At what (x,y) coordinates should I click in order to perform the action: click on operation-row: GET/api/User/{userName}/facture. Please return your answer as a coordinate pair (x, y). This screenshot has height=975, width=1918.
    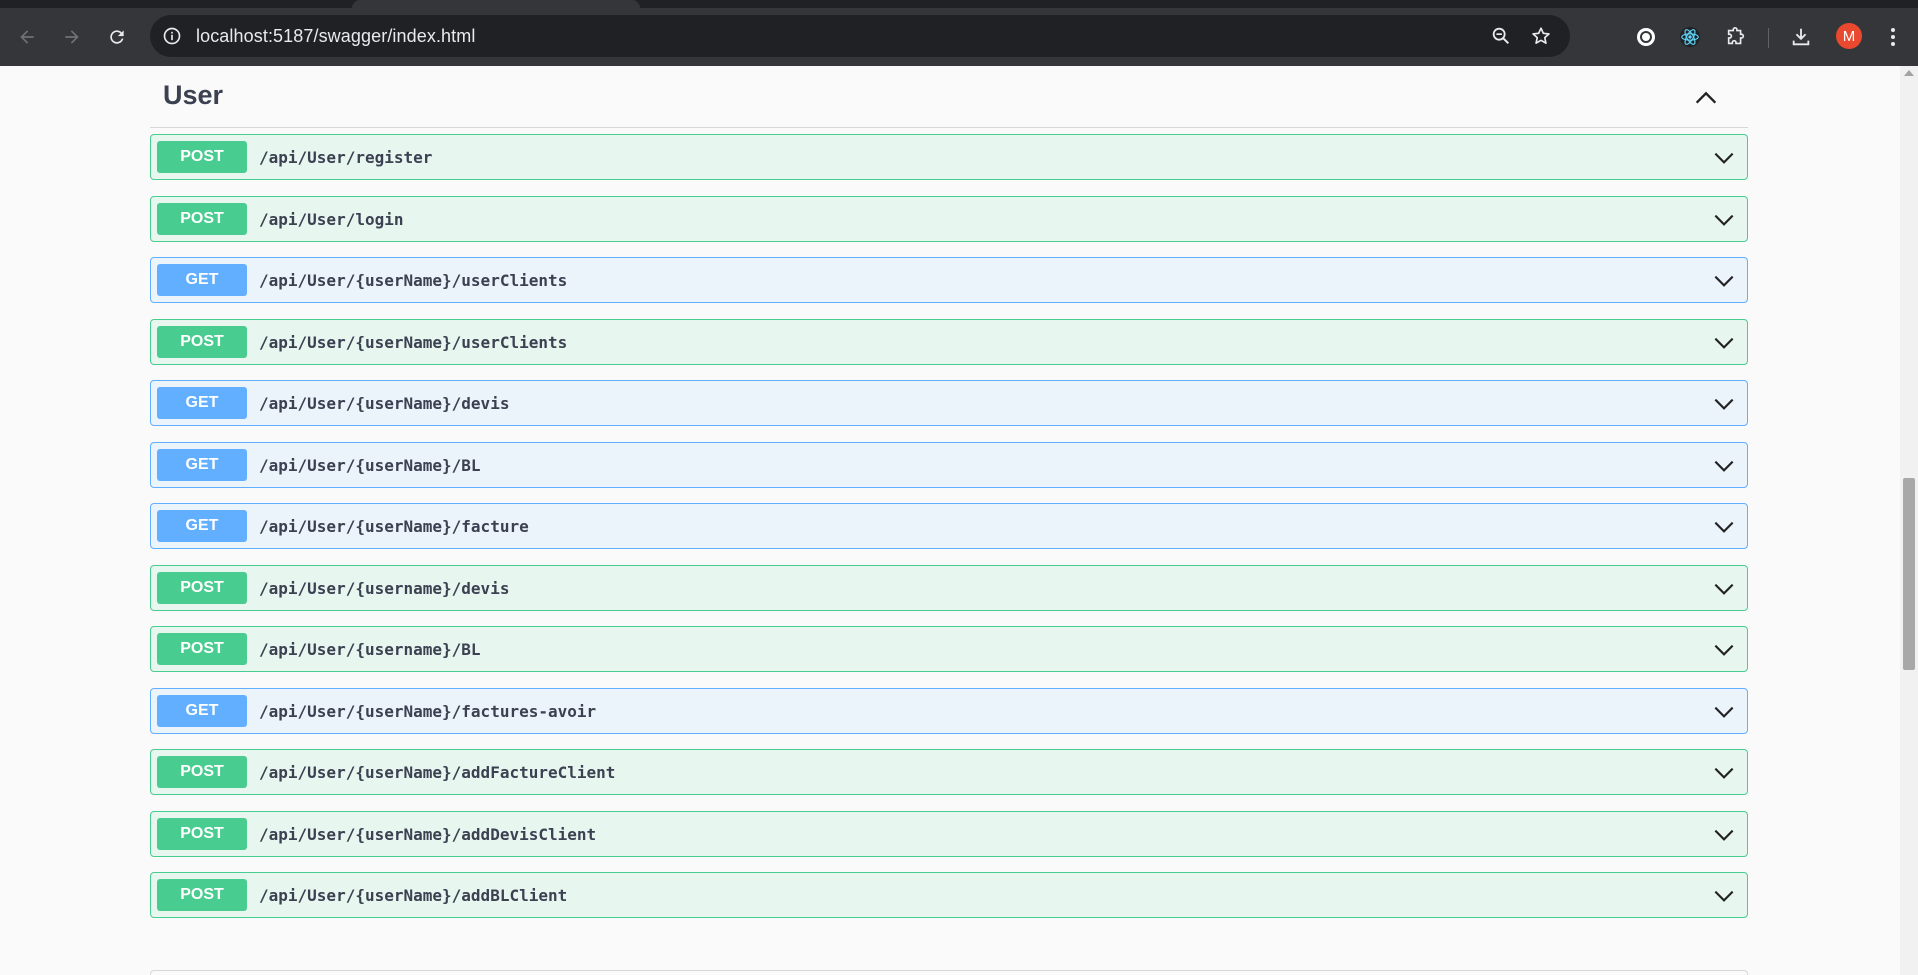
    Looking at the image, I should click on (949, 526).